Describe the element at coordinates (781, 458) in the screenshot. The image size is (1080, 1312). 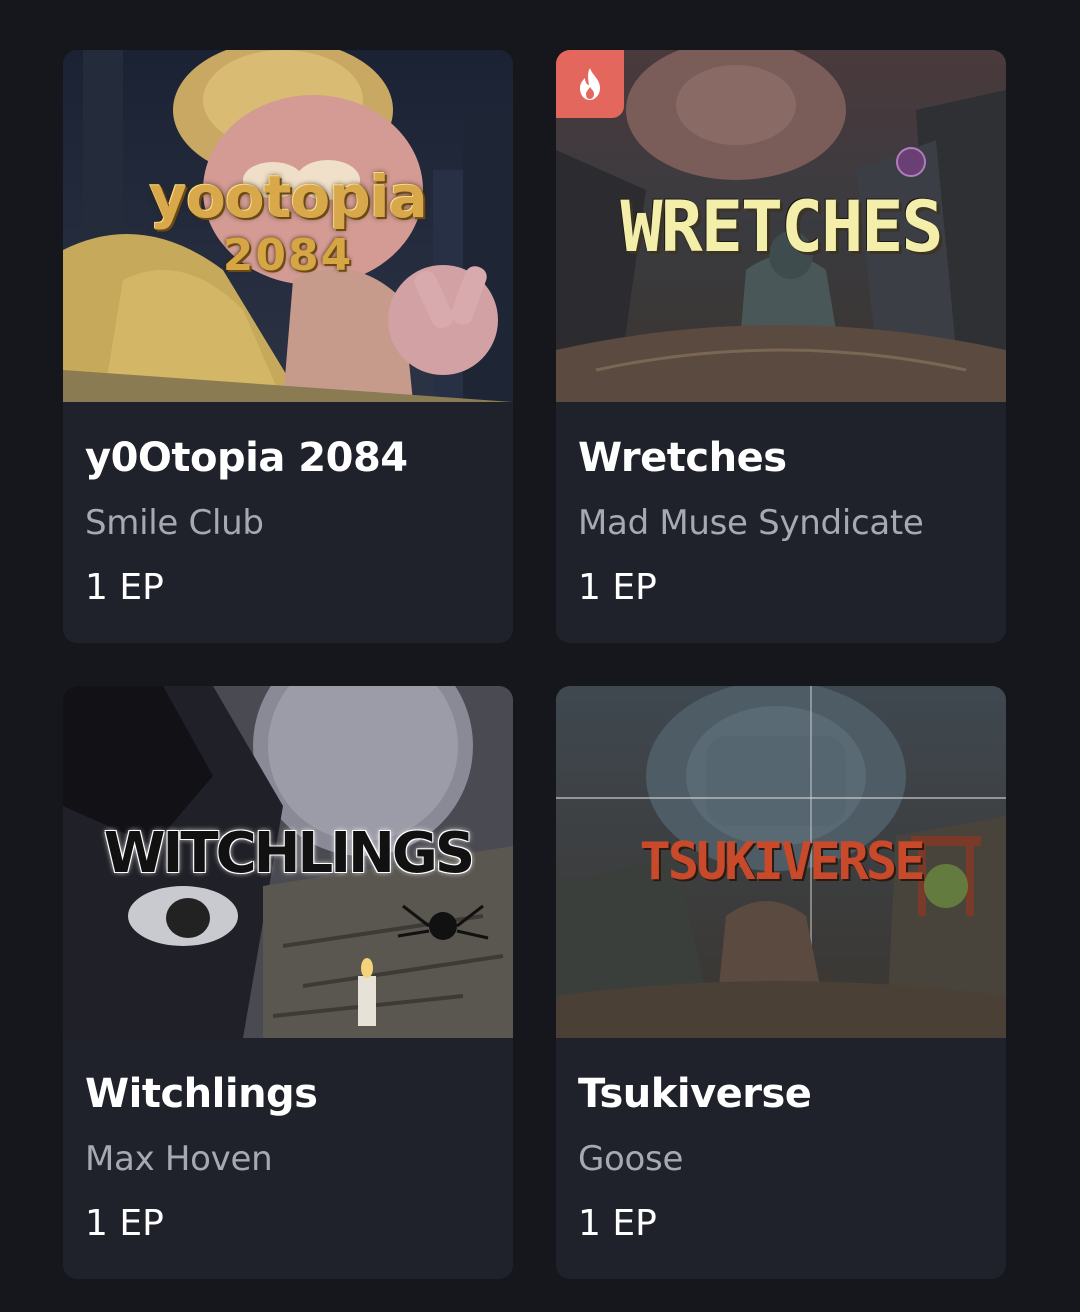
I see `series-title: Wretches` at that location.